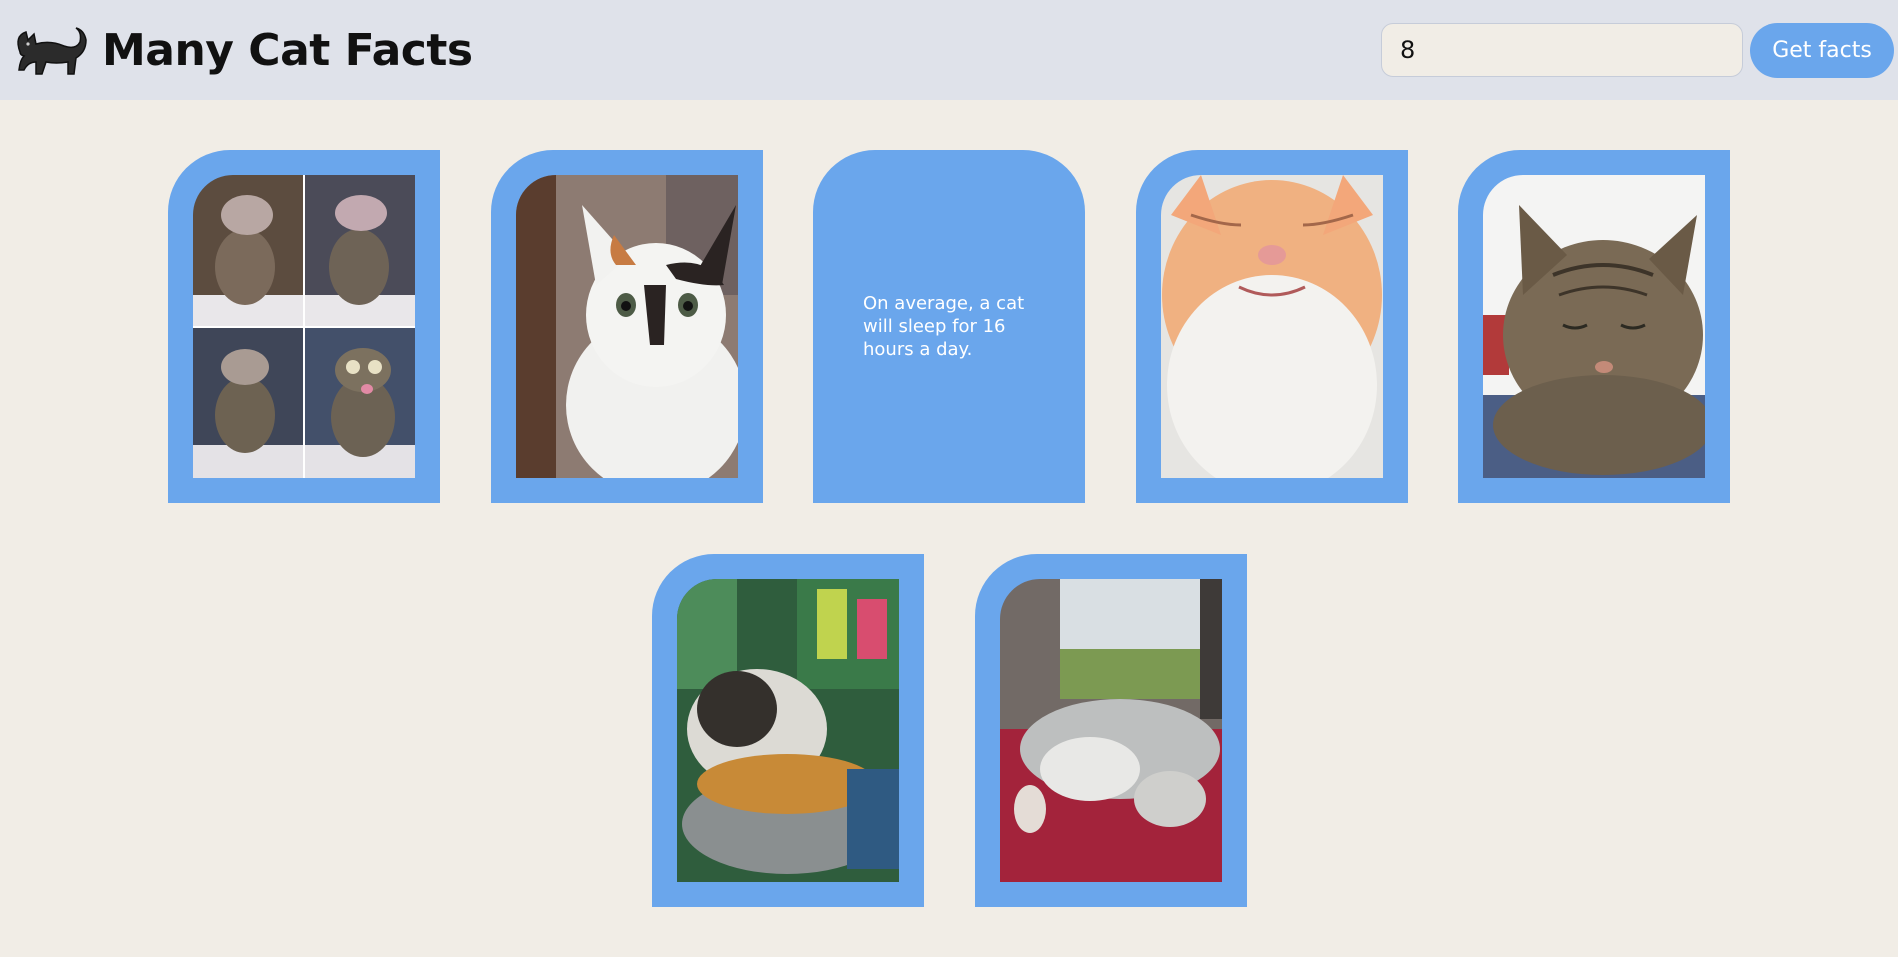  What do you see at coordinates (52, 51) in the screenshot?
I see `black-cat-icon` at bounding box center [52, 51].